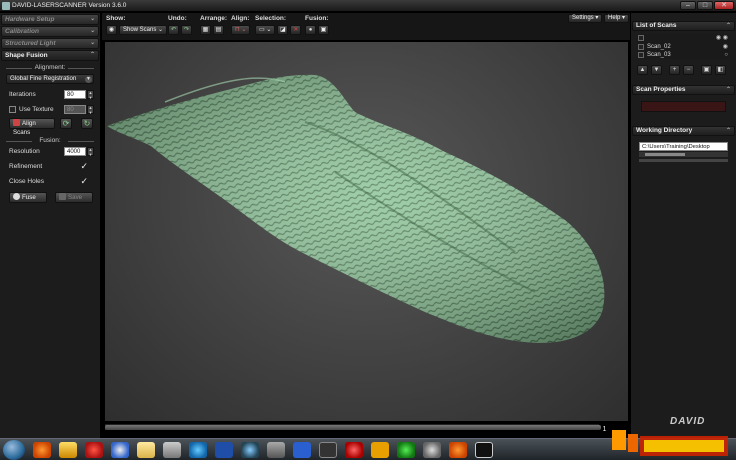 Image resolution: width=736 pixels, height=460 pixels. I want to click on minimize-button: ‒, so click(688, 5).